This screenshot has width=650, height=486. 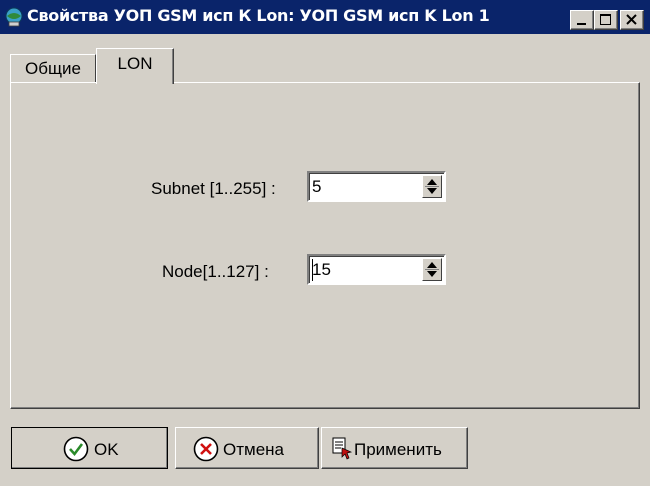 I want to click on tab-general-label: Общие, so click(x=53, y=68).